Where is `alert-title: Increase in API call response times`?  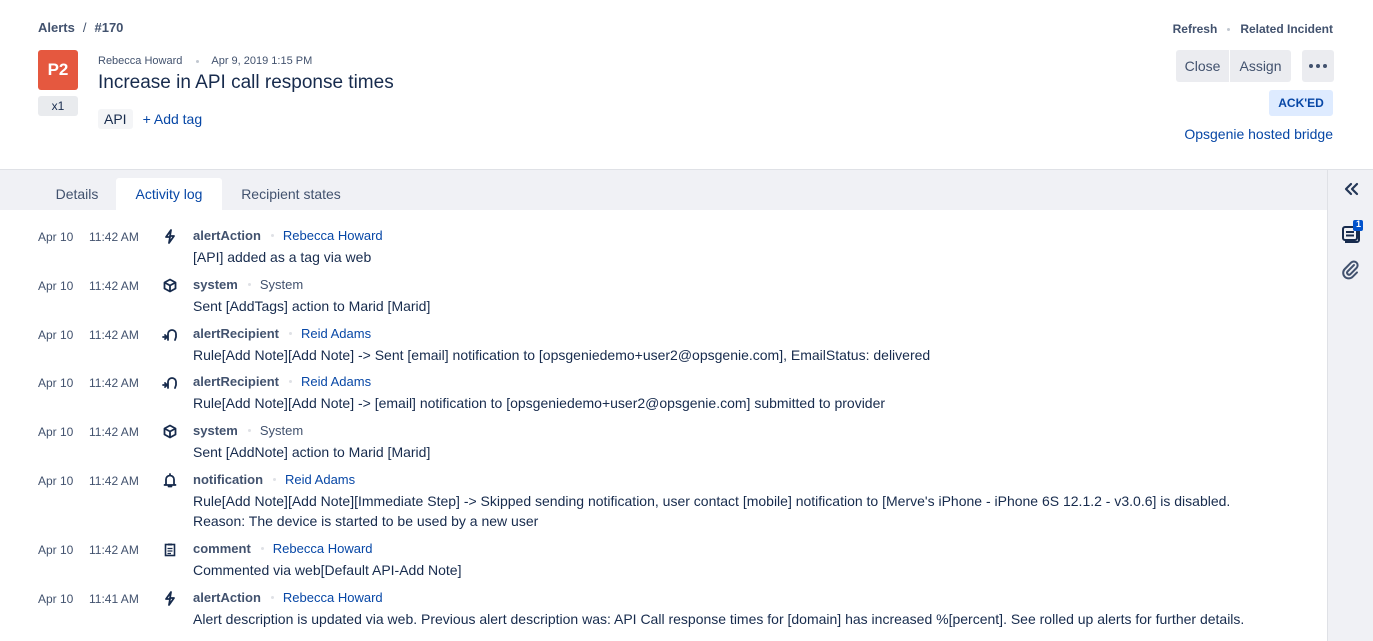
alert-title: Increase in API call response times is located at coordinates (246, 82).